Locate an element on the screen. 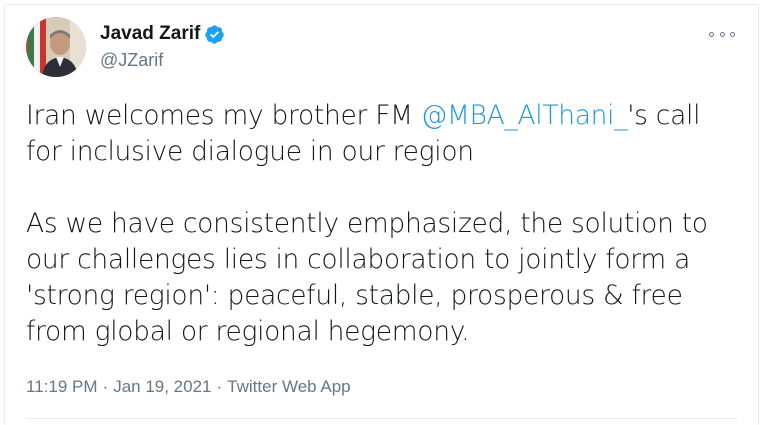 The height and width of the screenshot is (425, 763). verified-badge-icon is located at coordinates (214, 34).